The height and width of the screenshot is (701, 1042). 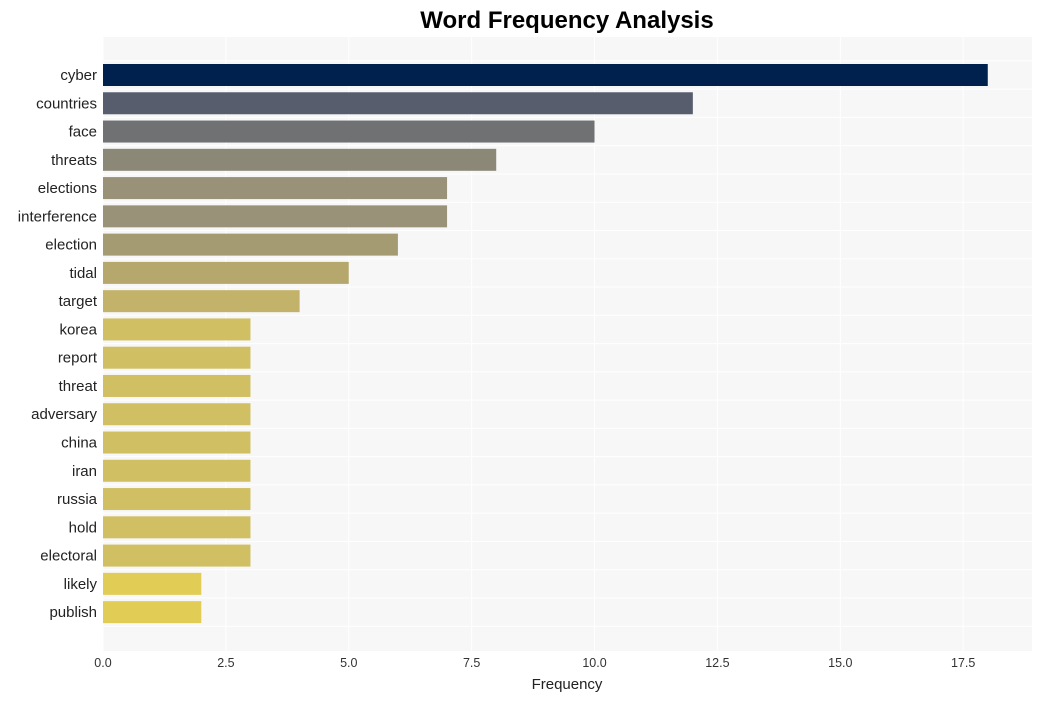 What do you see at coordinates (300, 159) in the screenshot?
I see `bar-threats` at bounding box center [300, 159].